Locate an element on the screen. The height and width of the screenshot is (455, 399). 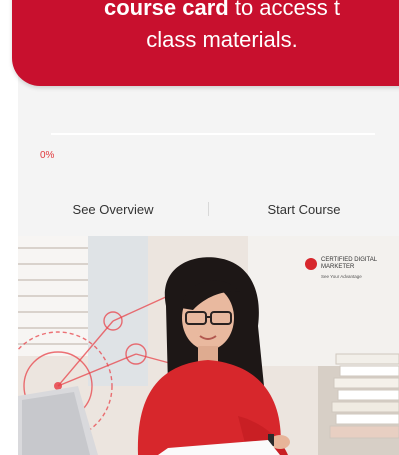
badge-line2: MARKETER is located at coordinates (338, 267).